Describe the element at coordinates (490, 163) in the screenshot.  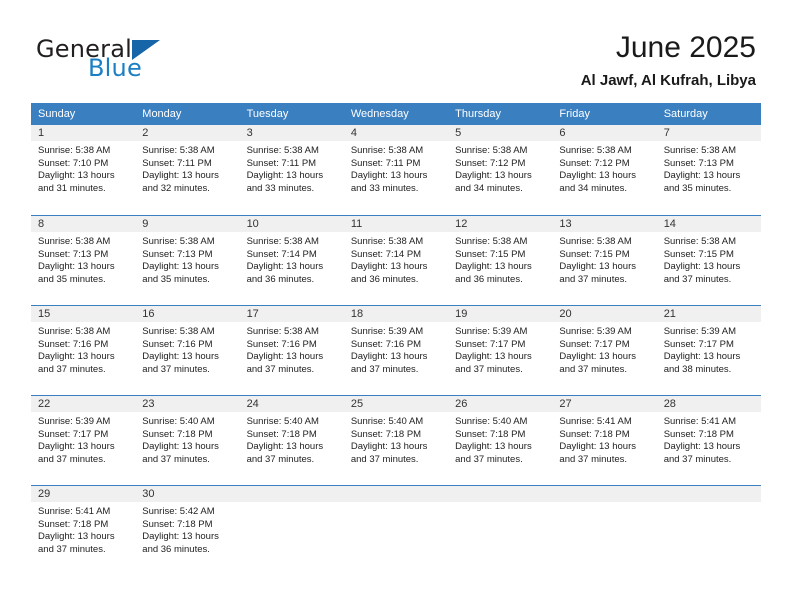
I see `sunset-line: Sunset: 7:12 PM` at that location.